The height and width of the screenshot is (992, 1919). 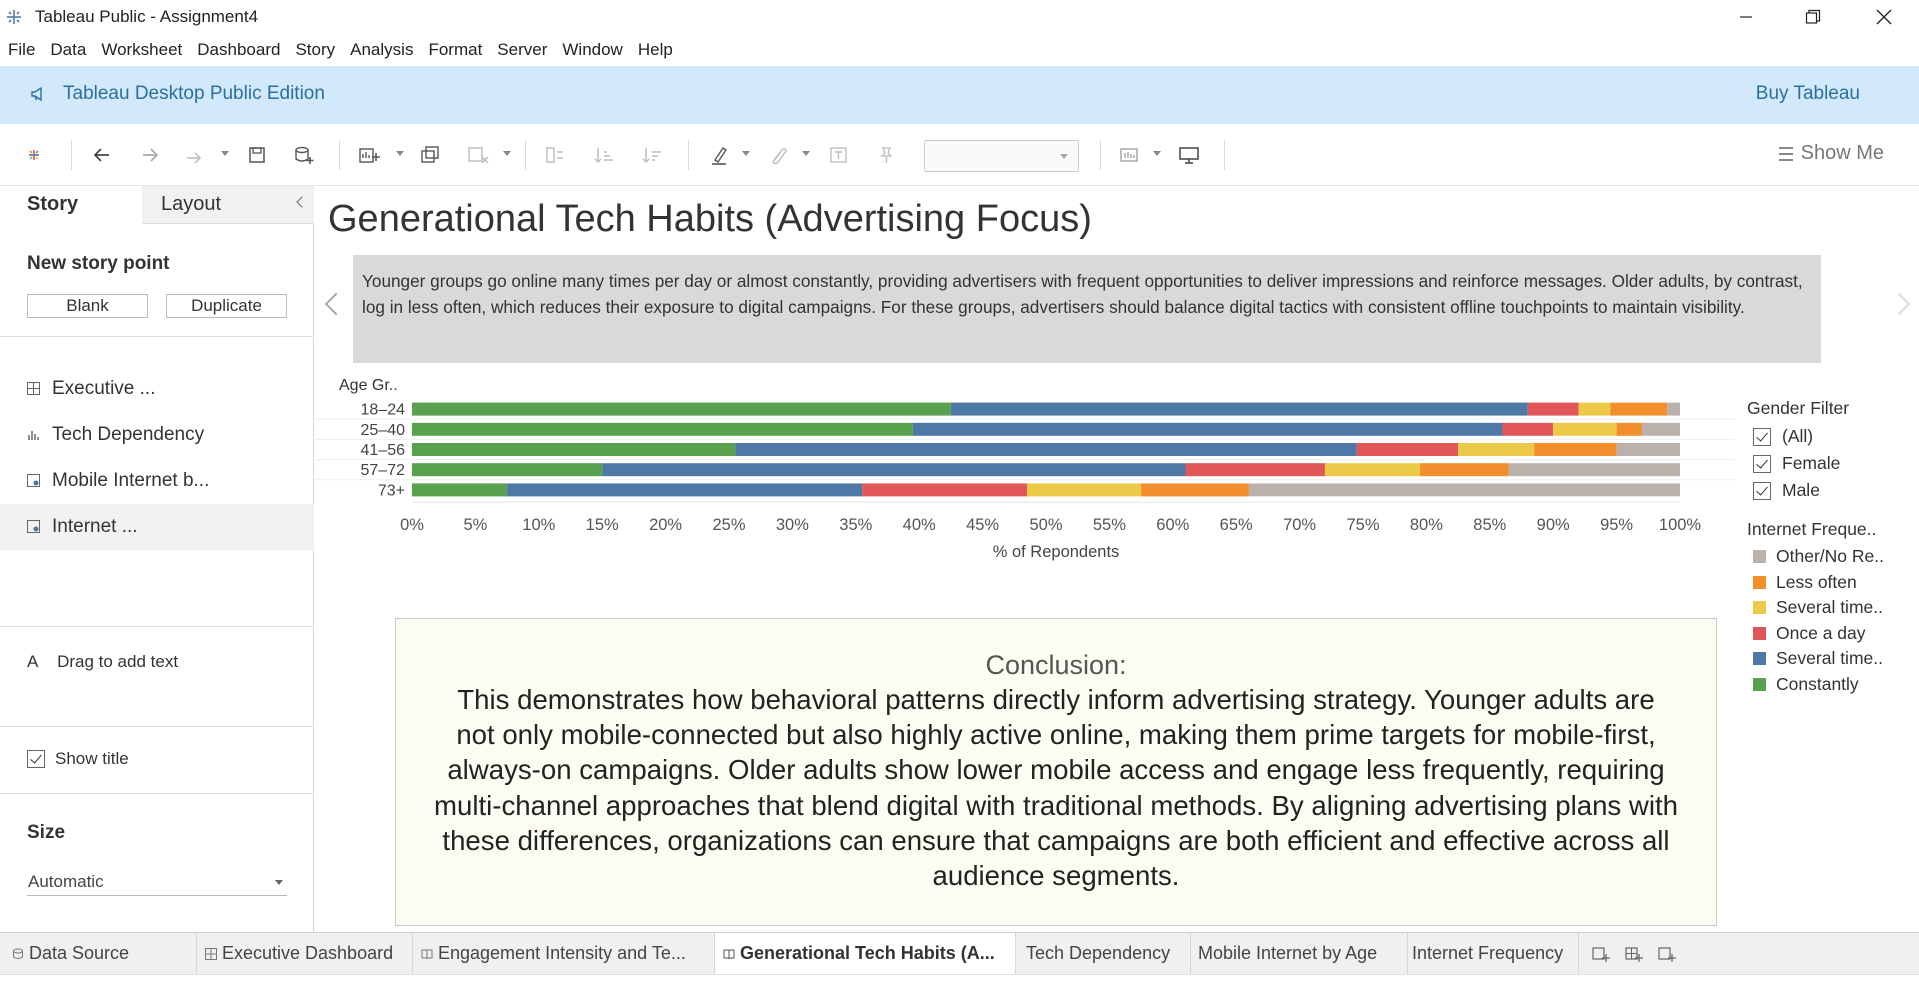 I want to click on tab-data-source: Data Source, so click(x=98, y=954).